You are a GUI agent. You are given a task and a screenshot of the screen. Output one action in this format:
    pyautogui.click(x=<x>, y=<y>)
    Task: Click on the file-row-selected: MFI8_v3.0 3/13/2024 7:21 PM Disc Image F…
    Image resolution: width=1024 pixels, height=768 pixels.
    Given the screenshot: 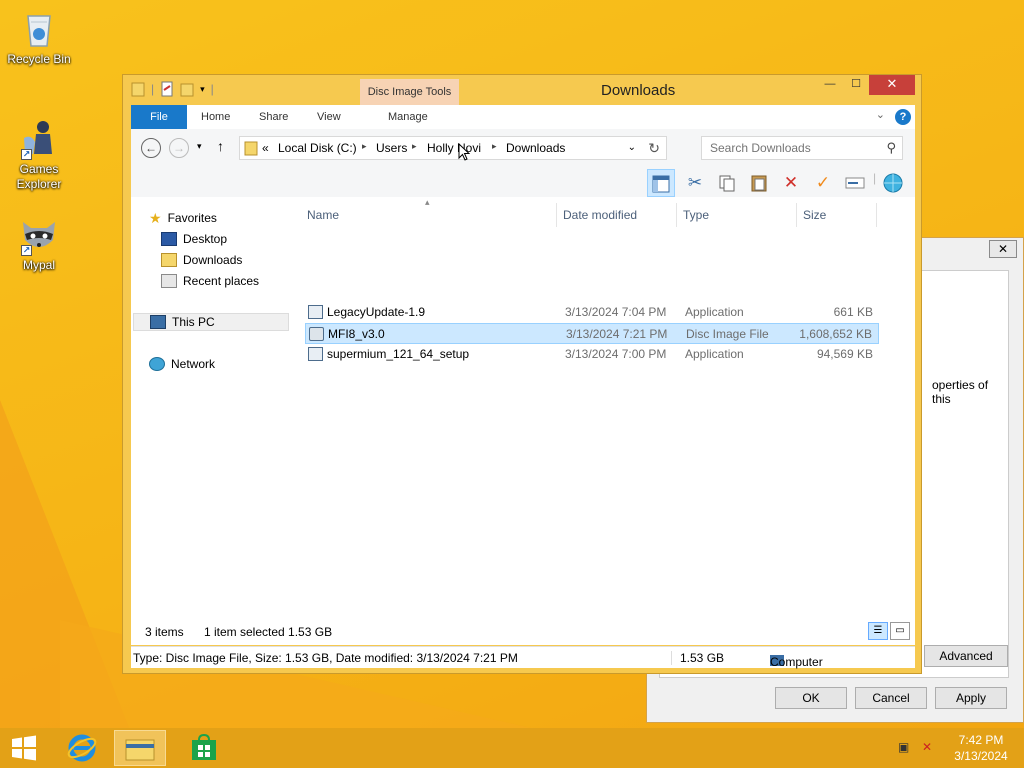 What is the action you would take?
    pyautogui.click(x=592, y=333)
    